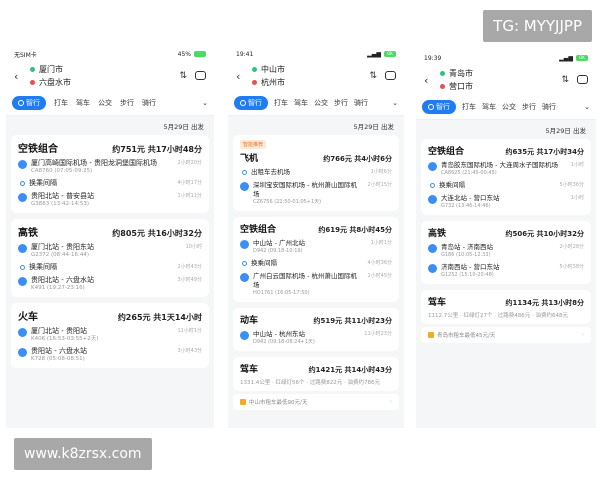 Image resolution: width=600 pixels, height=480 pixels. What do you see at coordinates (249, 370) in the screenshot?
I see `card-title: 驾车` at bounding box center [249, 370].